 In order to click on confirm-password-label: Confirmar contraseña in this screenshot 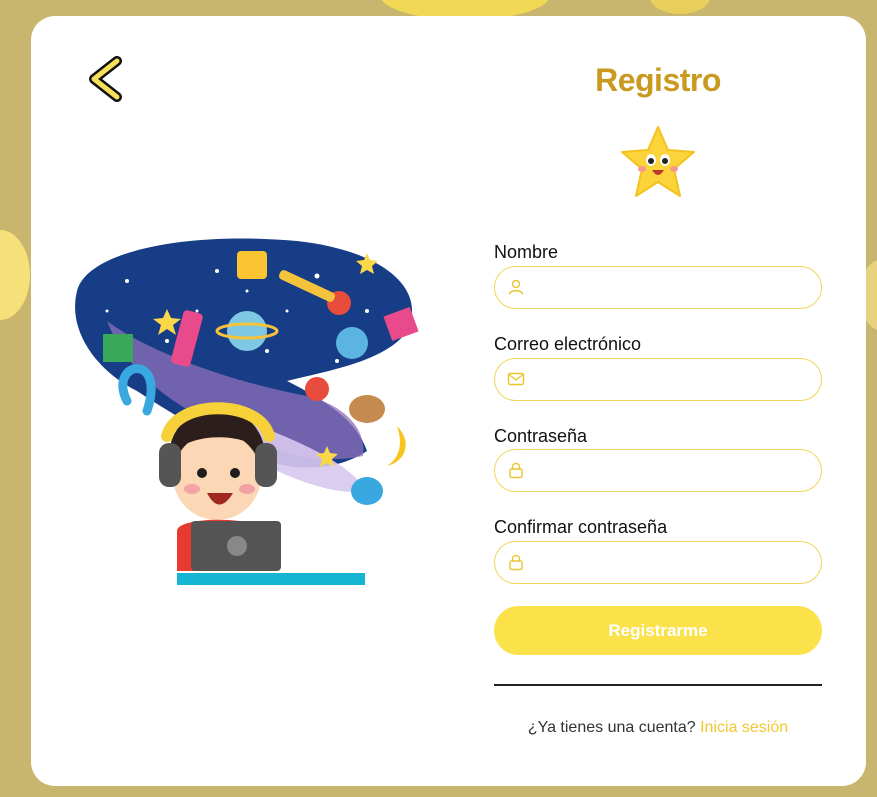, I will do `click(581, 527)`.